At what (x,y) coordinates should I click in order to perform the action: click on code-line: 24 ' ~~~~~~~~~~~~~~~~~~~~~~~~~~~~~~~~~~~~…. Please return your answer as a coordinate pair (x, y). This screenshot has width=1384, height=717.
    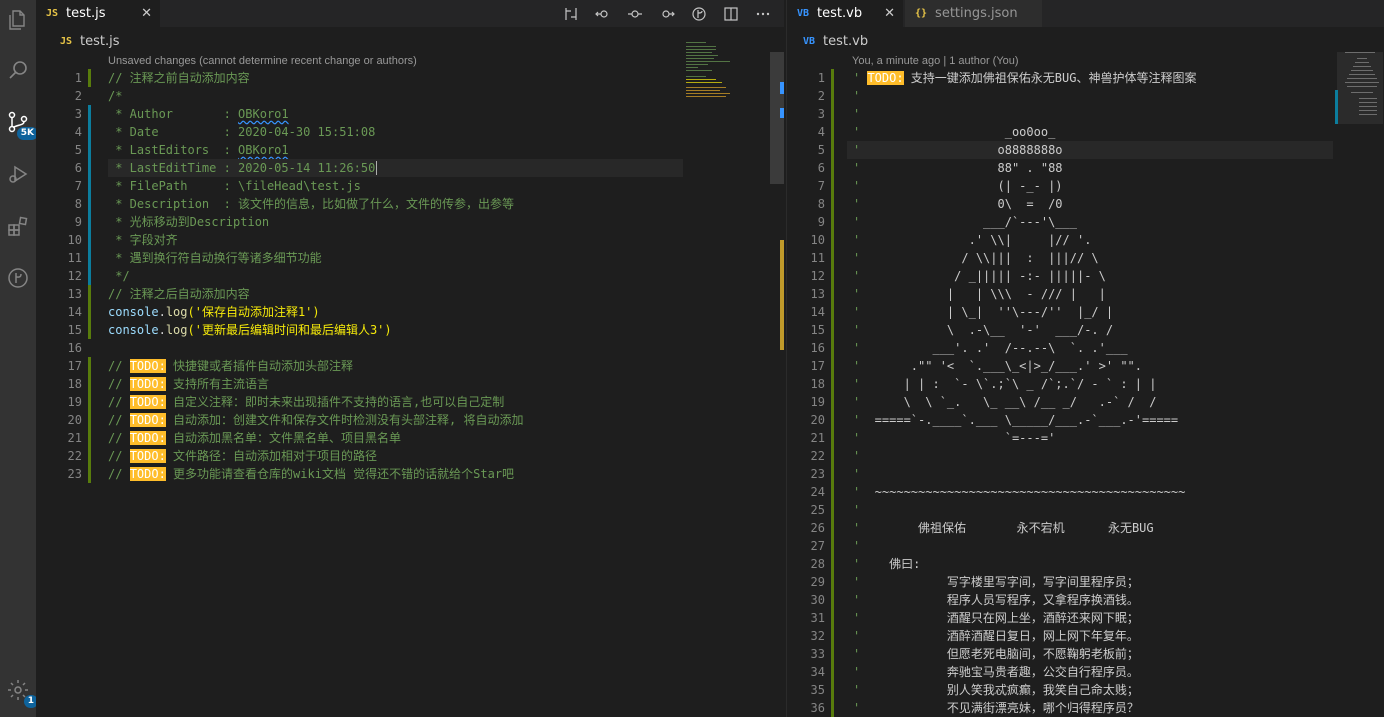
    Looking at the image, I should click on (1085, 492).